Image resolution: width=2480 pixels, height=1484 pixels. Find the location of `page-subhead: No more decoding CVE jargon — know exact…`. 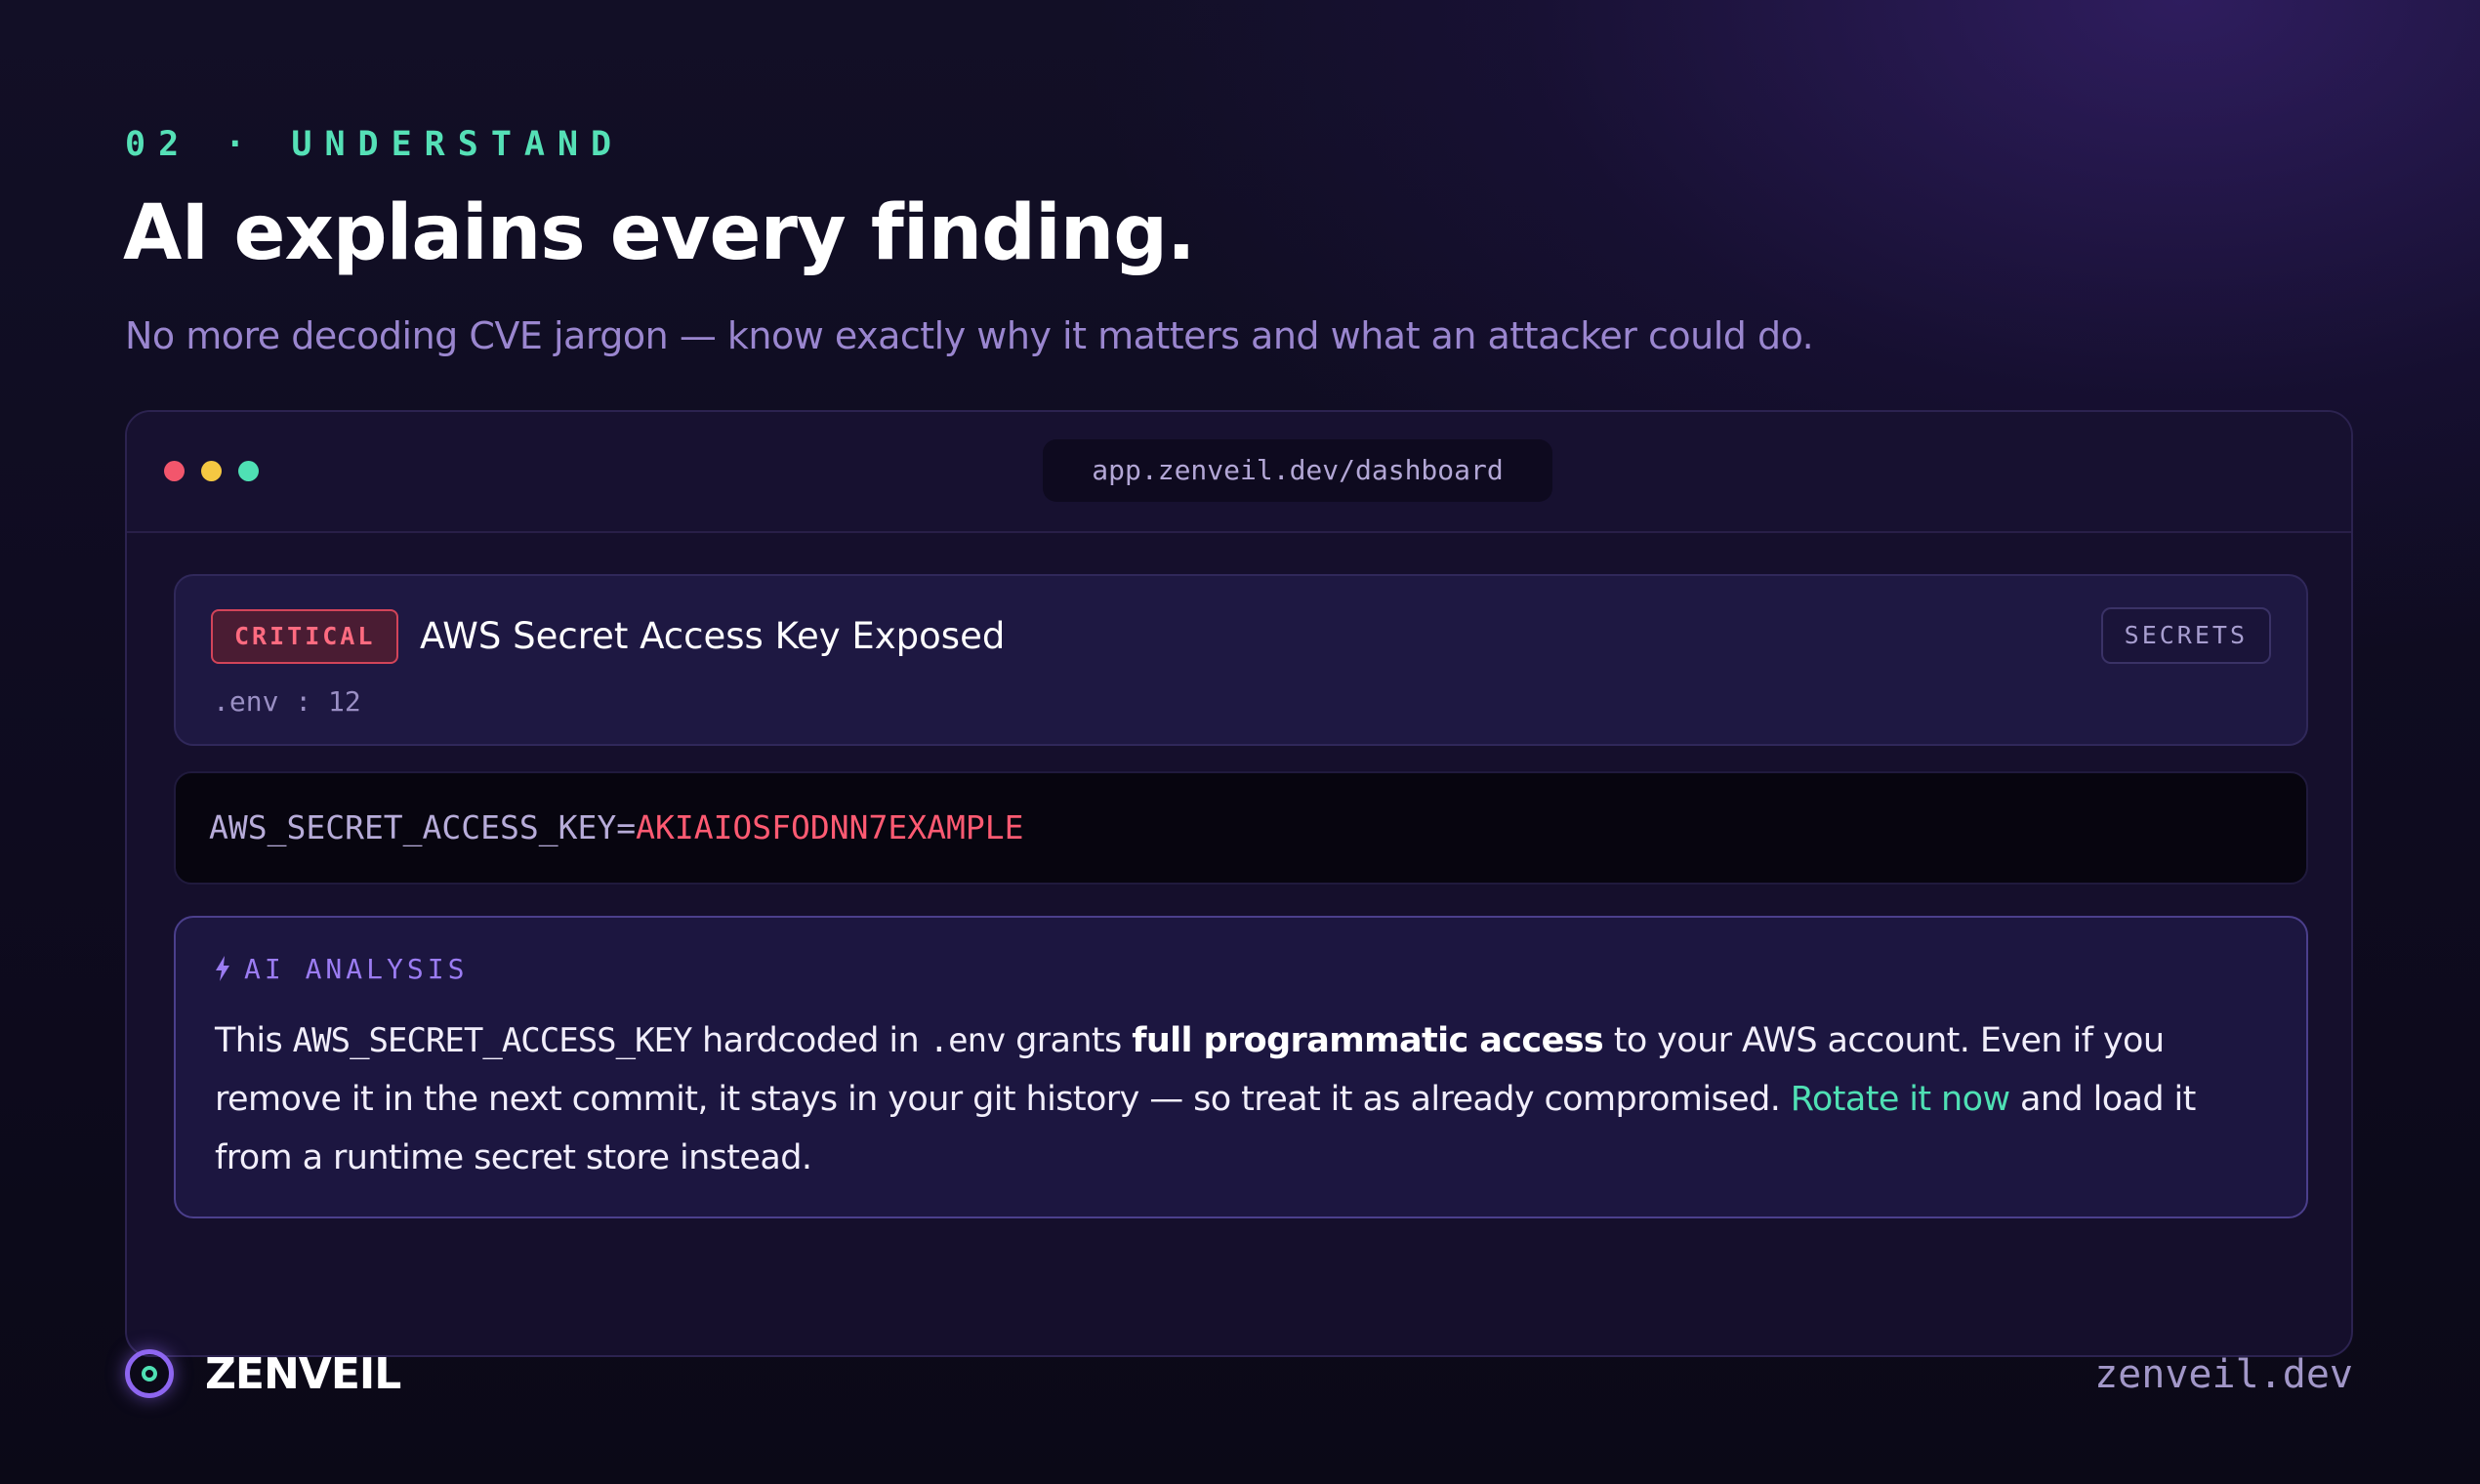

page-subhead: No more decoding CVE jargon — know exact… is located at coordinates (969, 336).